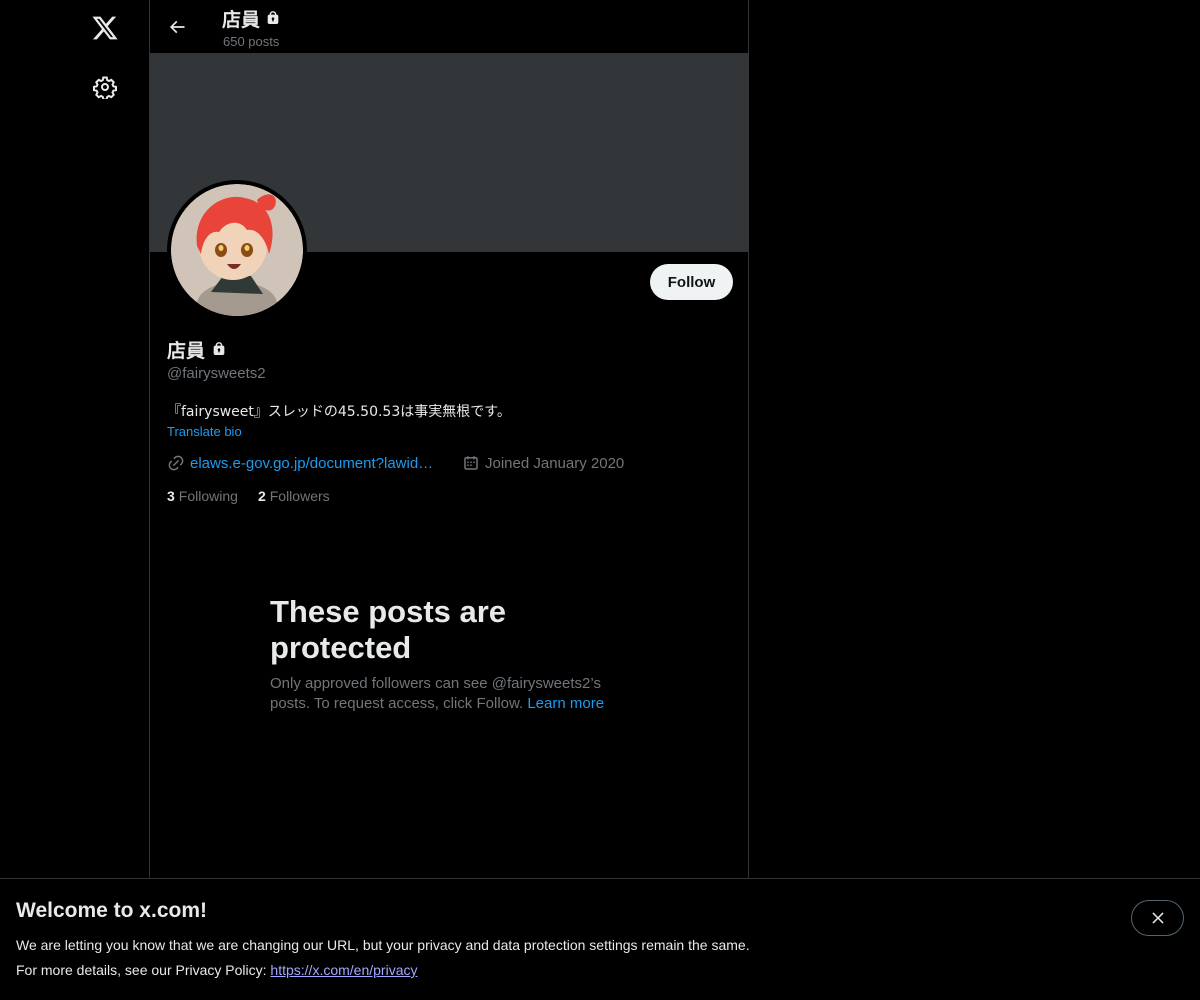 This screenshot has width=1200, height=1000. Describe the element at coordinates (339, 412) in the screenshot. I see `profile-bio: 『fairysweet』スレッドの45.50.53は事実無根です。` at that location.